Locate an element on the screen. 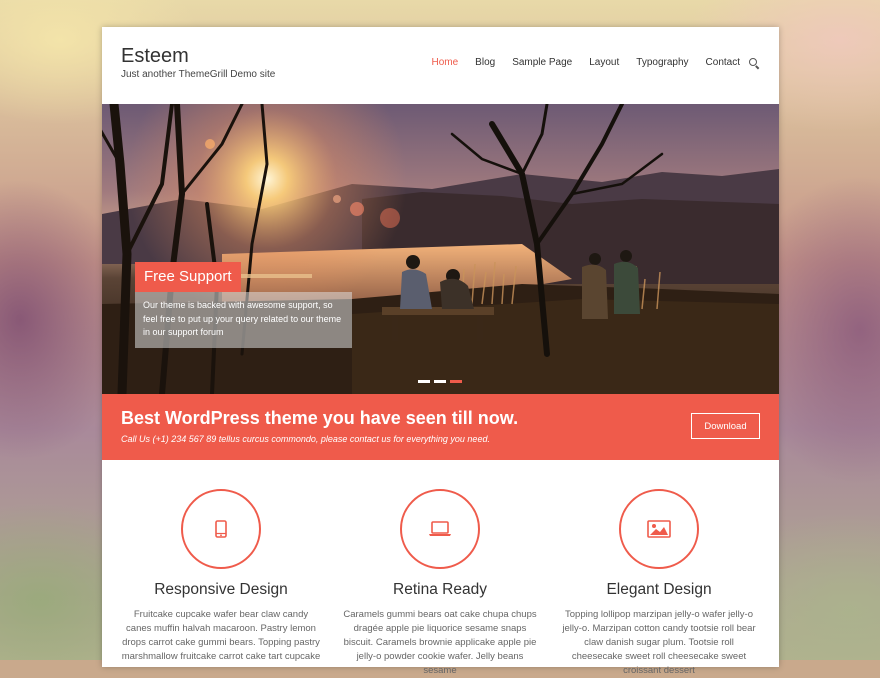  download-button: Download is located at coordinates (725, 426).